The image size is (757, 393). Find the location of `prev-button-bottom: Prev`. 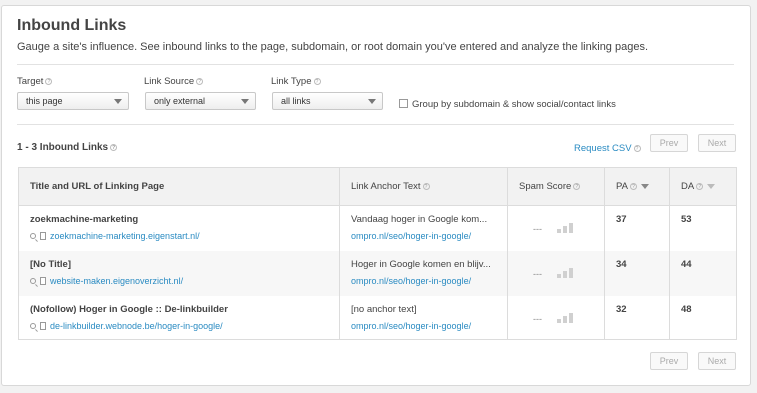

prev-button-bottom: Prev is located at coordinates (669, 361).